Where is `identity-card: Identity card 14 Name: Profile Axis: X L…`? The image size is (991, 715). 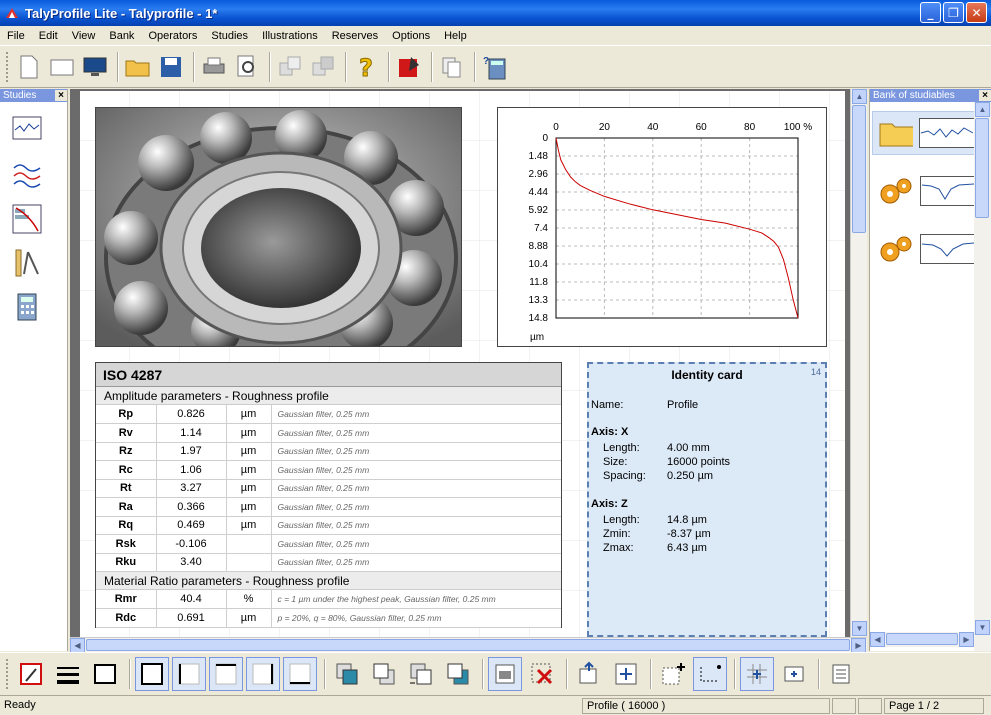
identity-card: Identity card 14 Name: Profile Axis: X L… is located at coordinates (707, 499).